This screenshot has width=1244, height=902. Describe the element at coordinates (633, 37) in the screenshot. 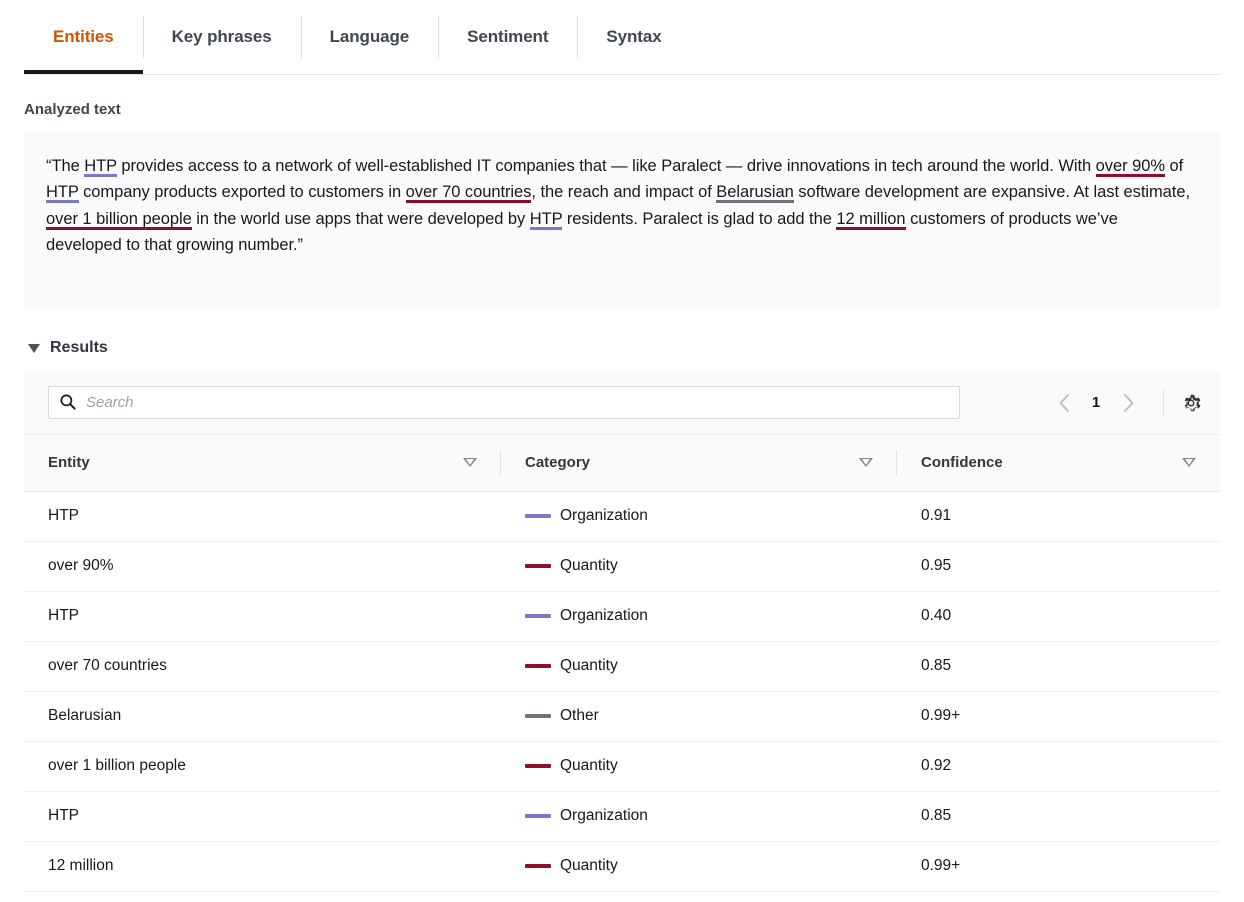

I see `tab-syntax: Syntax` at that location.